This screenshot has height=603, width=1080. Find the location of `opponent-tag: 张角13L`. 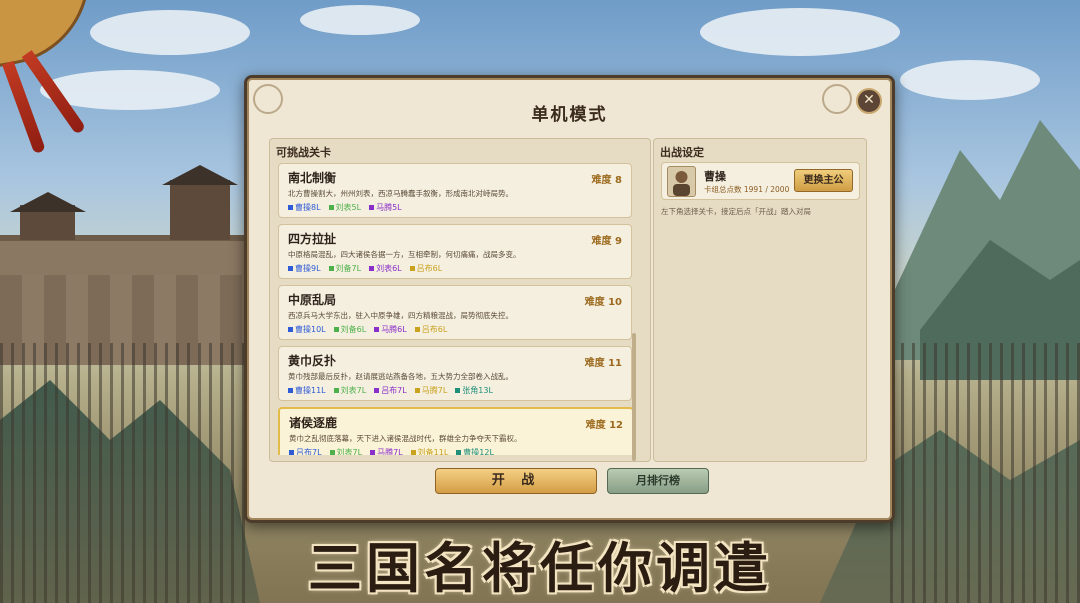

opponent-tag: 张角13L is located at coordinates (474, 390).